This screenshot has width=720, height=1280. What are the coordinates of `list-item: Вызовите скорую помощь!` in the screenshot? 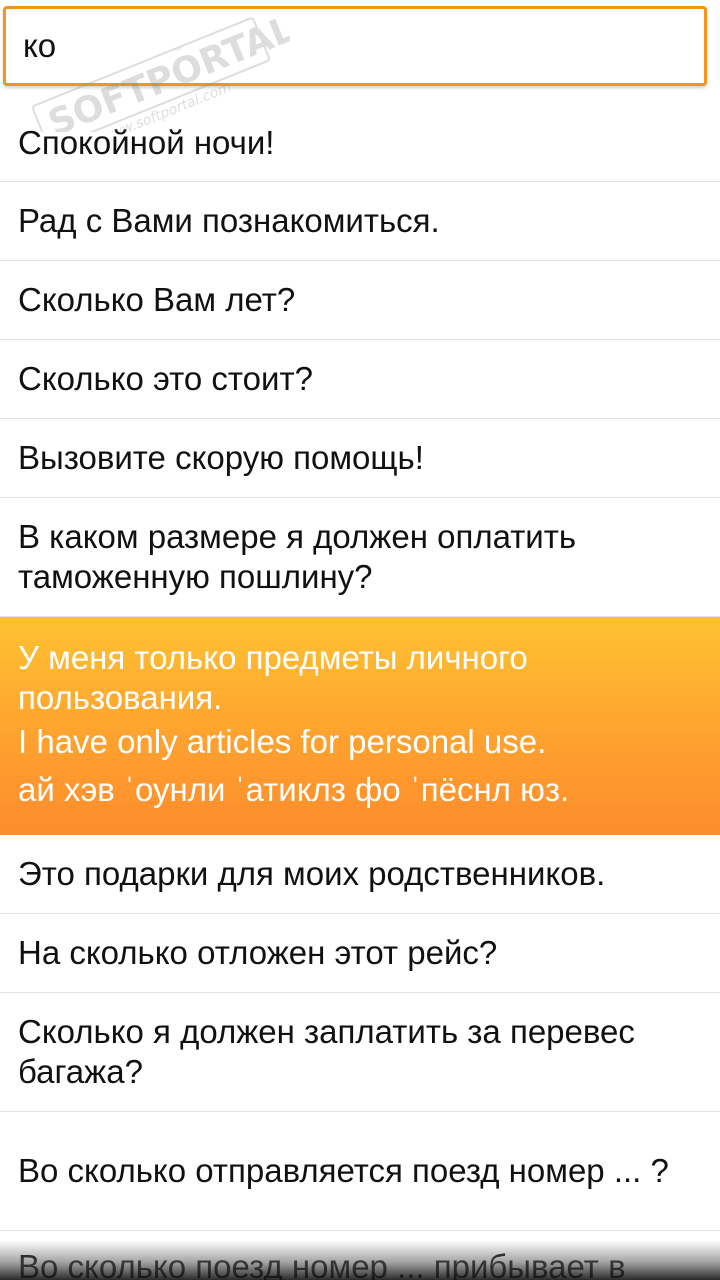 It's located at (360, 458).